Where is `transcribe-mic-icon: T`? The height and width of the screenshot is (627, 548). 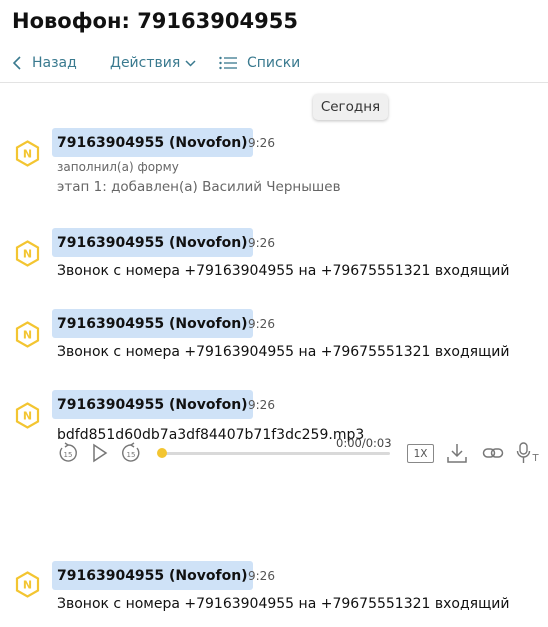
transcribe-mic-icon: T is located at coordinates (529, 455).